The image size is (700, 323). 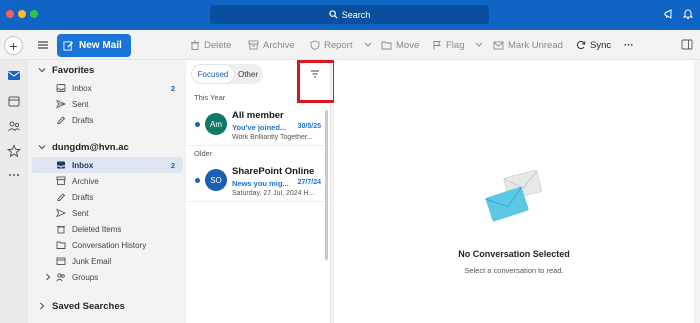 I want to click on move-button: Move, so click(x=400, y=45).